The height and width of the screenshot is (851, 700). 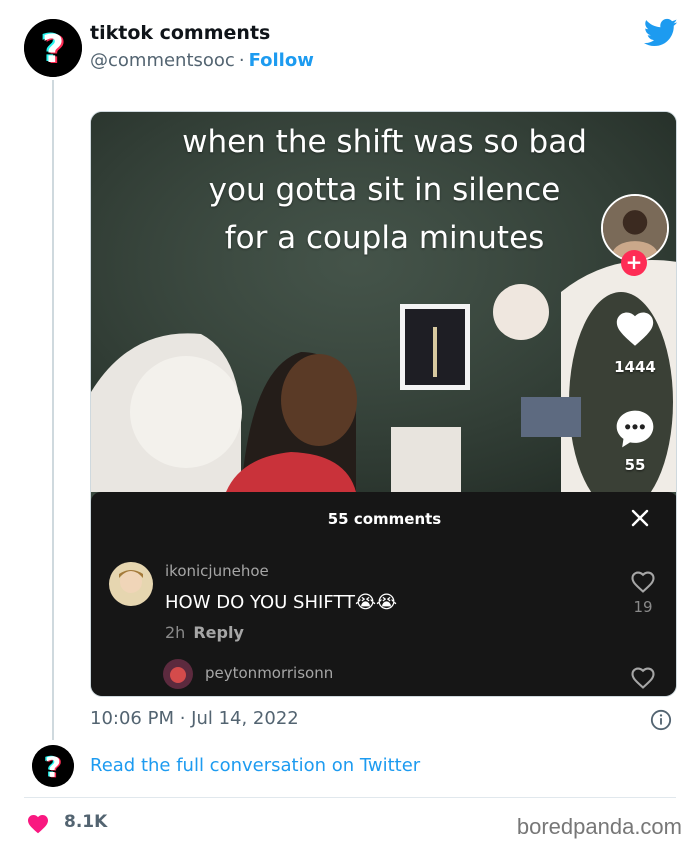 I want to click on author-handle: @commentsooc, so click(x=162, y=60).